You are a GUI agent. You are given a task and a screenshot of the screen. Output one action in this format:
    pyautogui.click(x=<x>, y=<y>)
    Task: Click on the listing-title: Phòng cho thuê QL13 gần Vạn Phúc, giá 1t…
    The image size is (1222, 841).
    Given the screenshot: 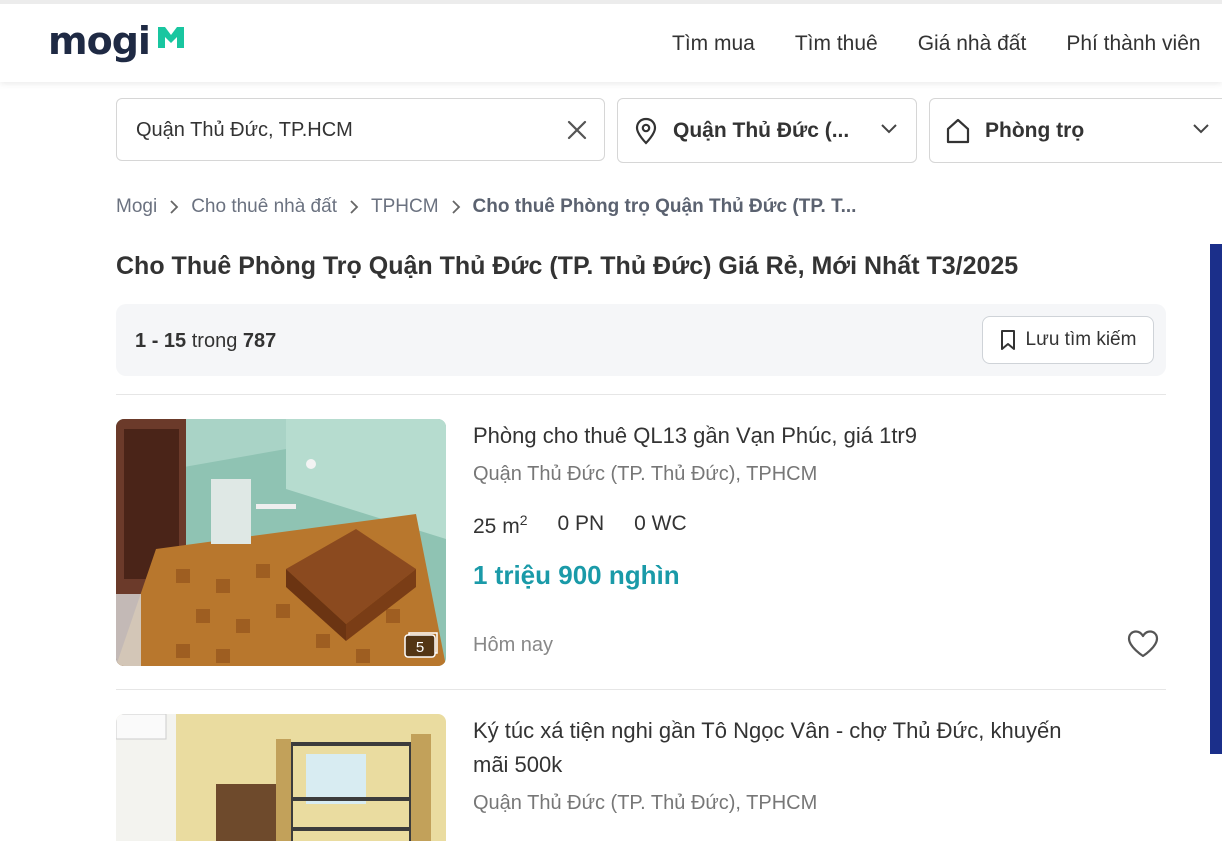 What is the action you would take?
    pyautogui.click(x=798, y=436)
    